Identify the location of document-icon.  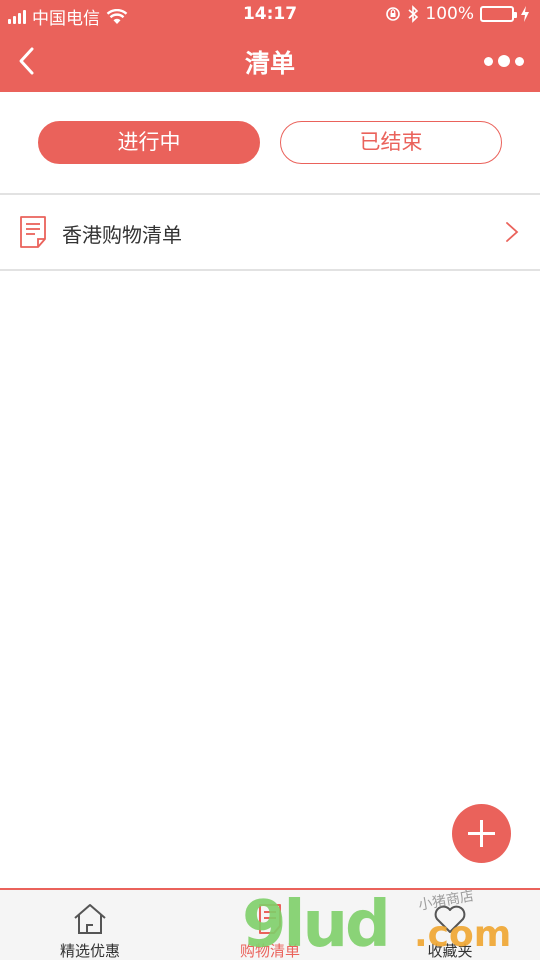
(33, 232).